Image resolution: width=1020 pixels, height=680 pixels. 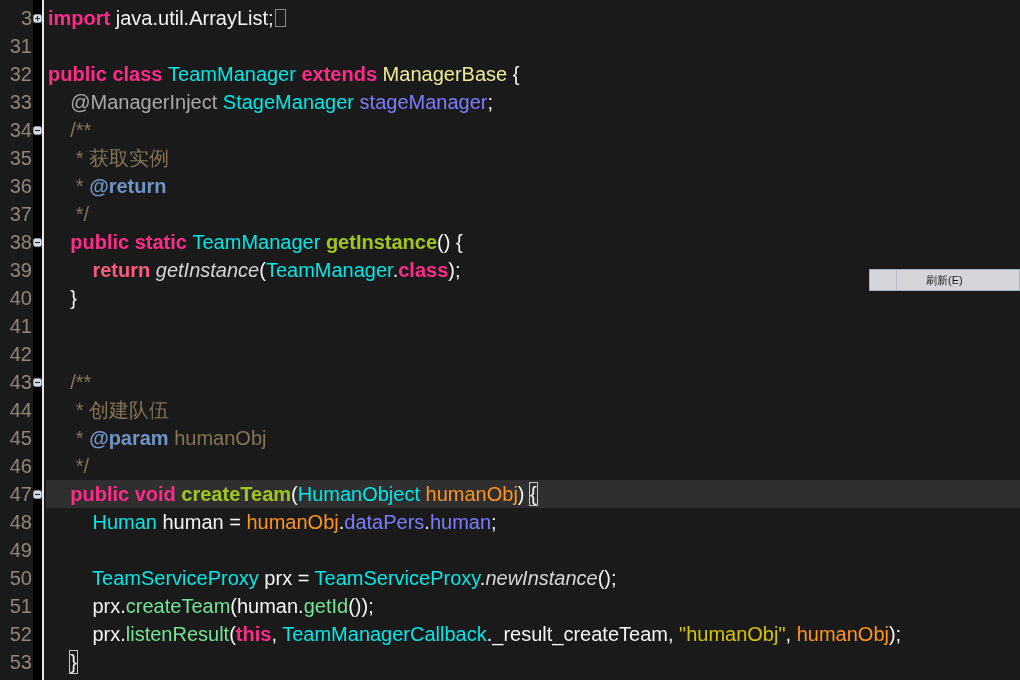 What do you see at coordinates (120, 186) in the screenshot?
I see `code-line: * @return` at bounding box center [120, 186].